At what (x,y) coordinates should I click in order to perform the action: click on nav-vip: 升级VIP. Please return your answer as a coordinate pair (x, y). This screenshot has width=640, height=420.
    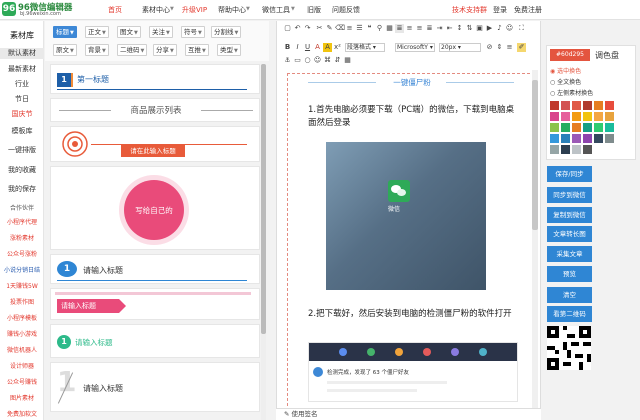
    Looking at the image, I should click on (194, 10).